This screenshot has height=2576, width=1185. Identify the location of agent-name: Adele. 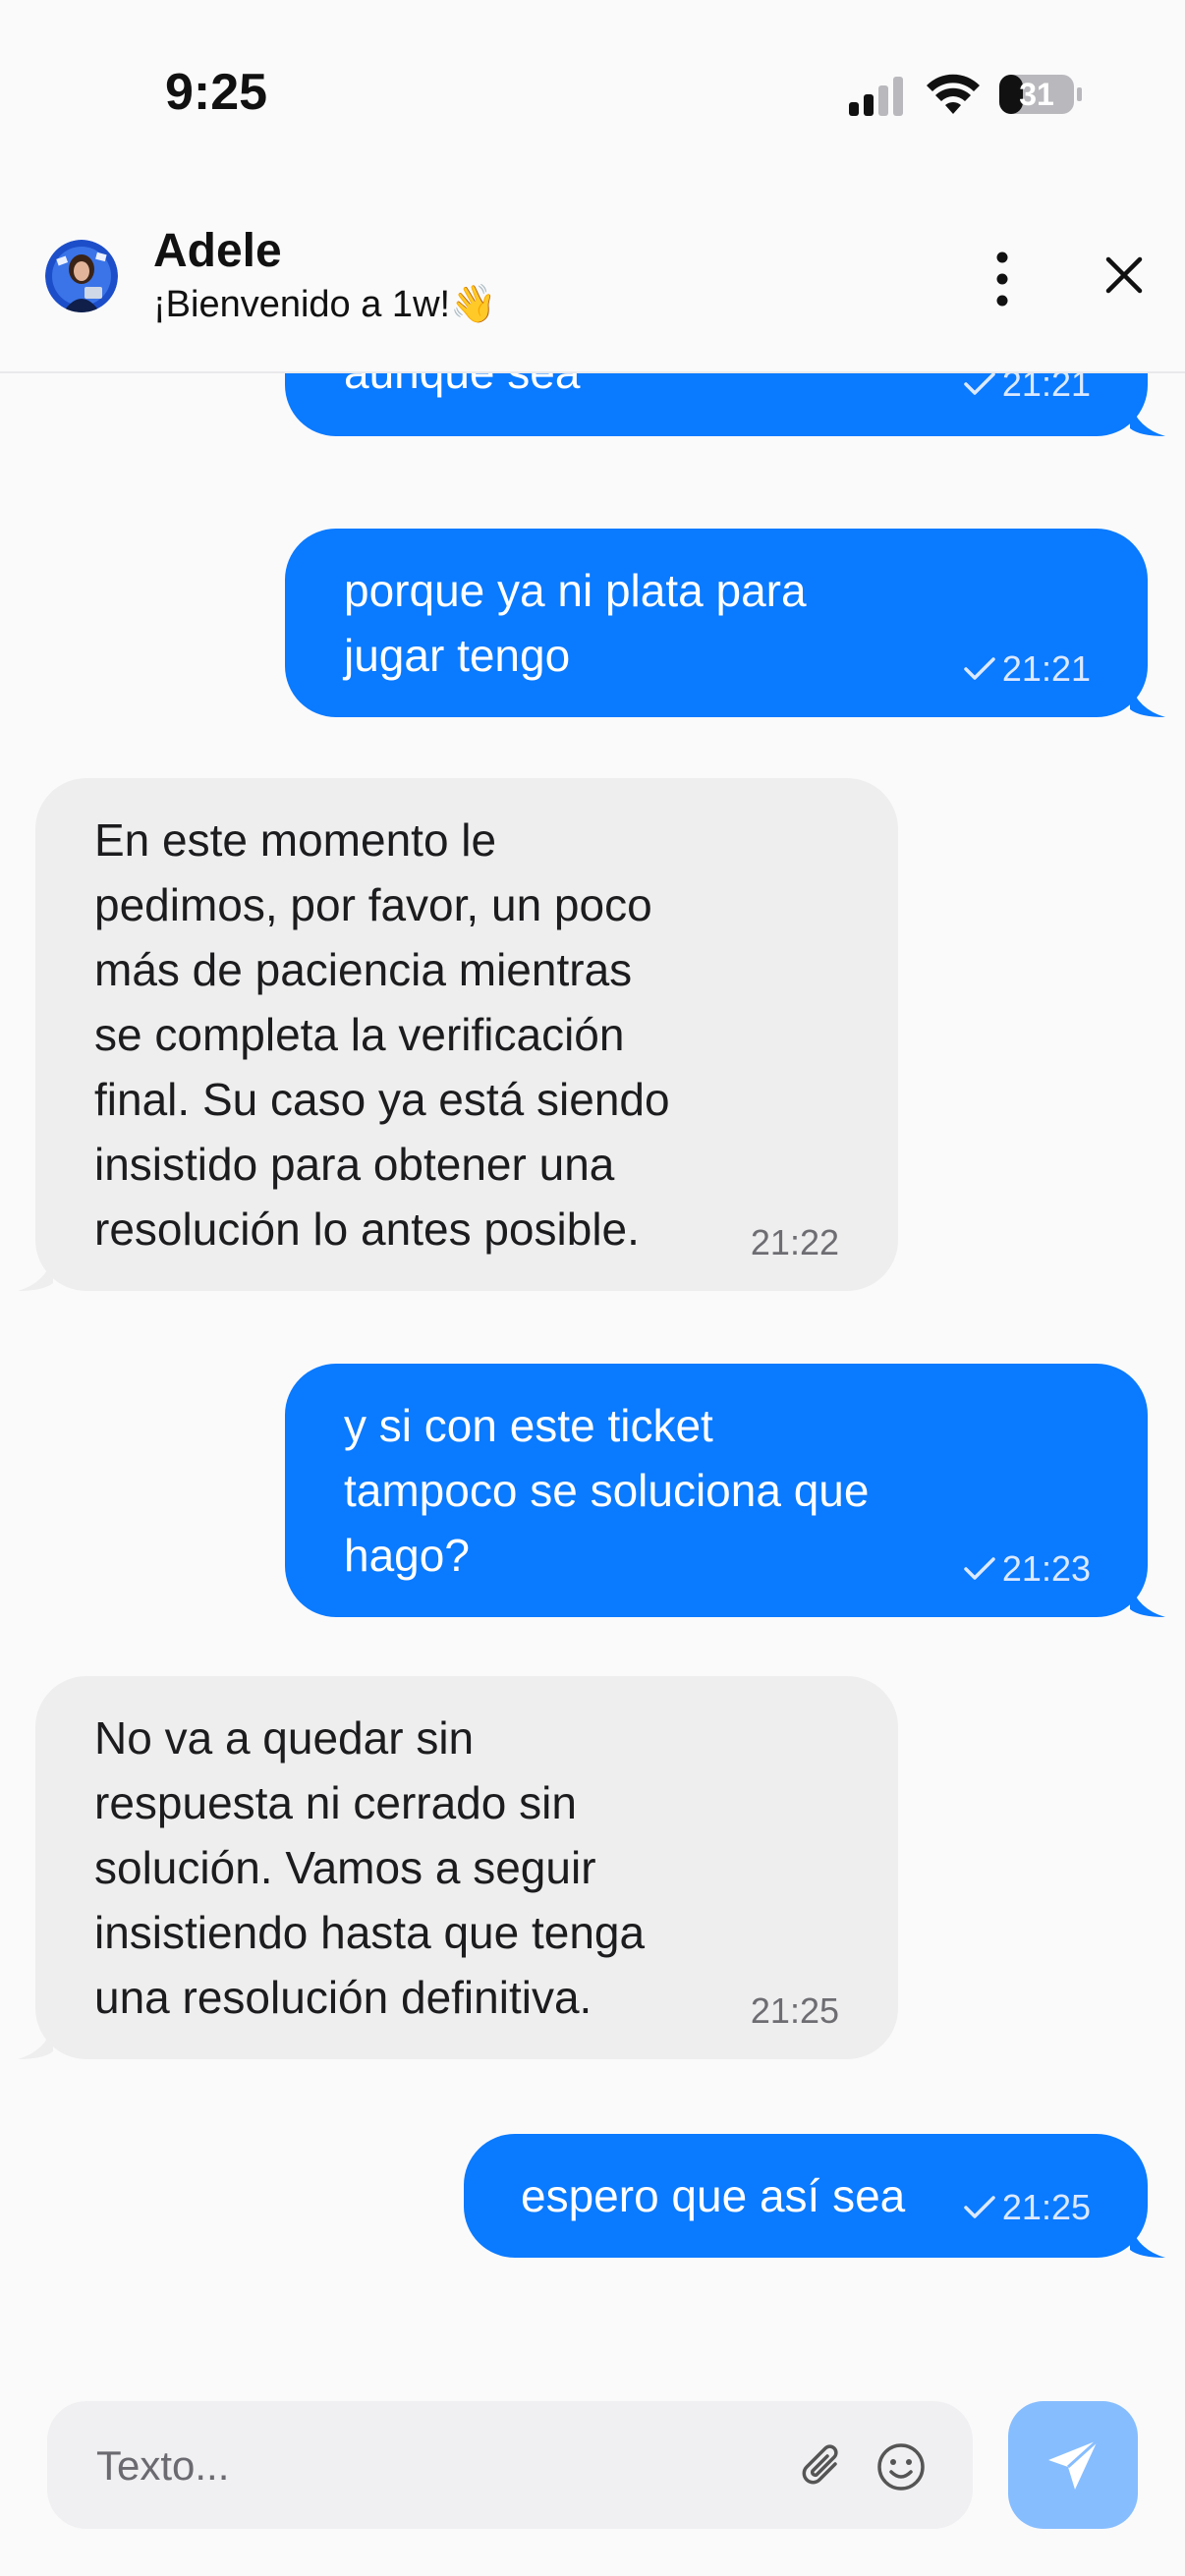
(217, 251).